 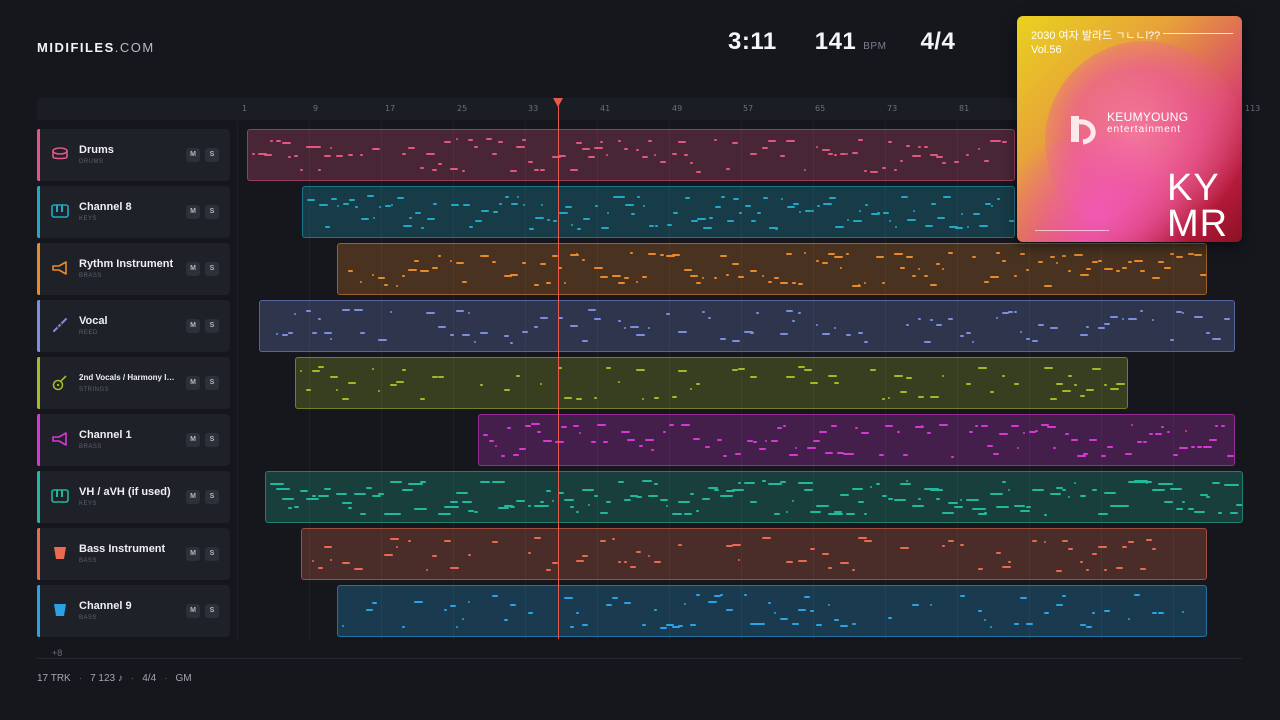 I want to click on track-header: Drums DRUMS M S, so click(x=133, y=155).